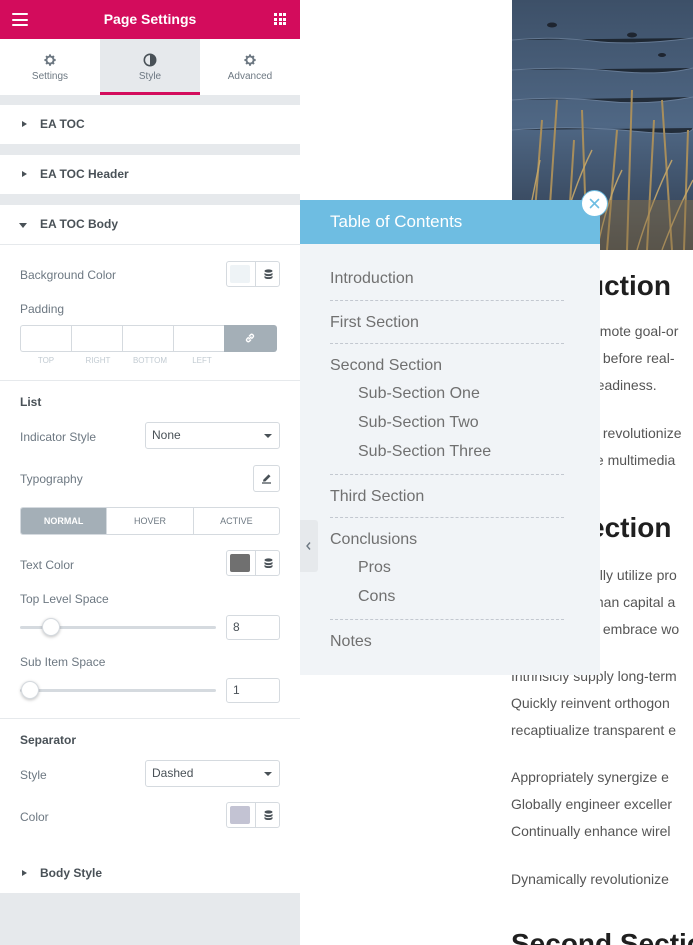 The height and width of the screenshot is (945, 693). What do you see at coordinates (33, 775) in the screenshot?
I see `separator-style-label: Style` at bounding box center [33, 775].